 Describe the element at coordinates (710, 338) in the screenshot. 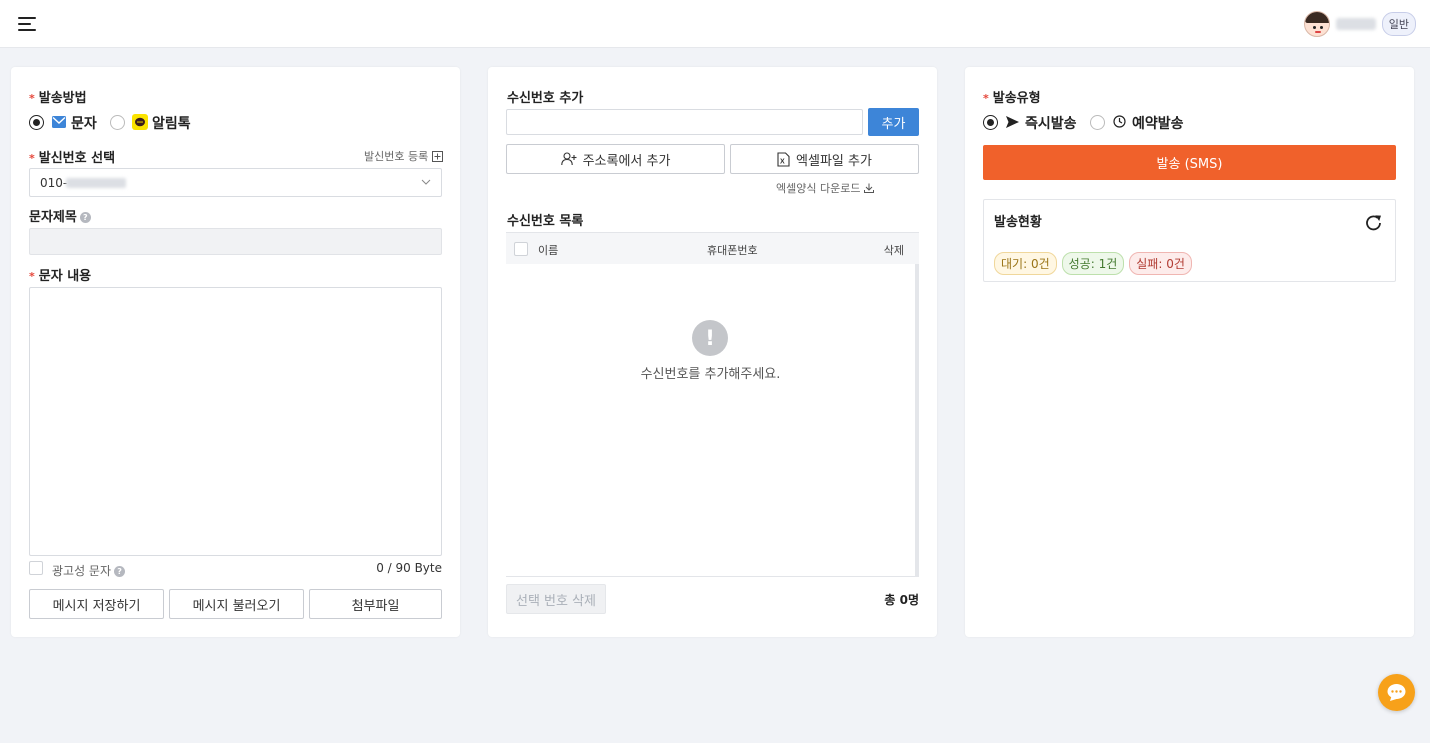

I see `empty-alert-icon: !` at that location.